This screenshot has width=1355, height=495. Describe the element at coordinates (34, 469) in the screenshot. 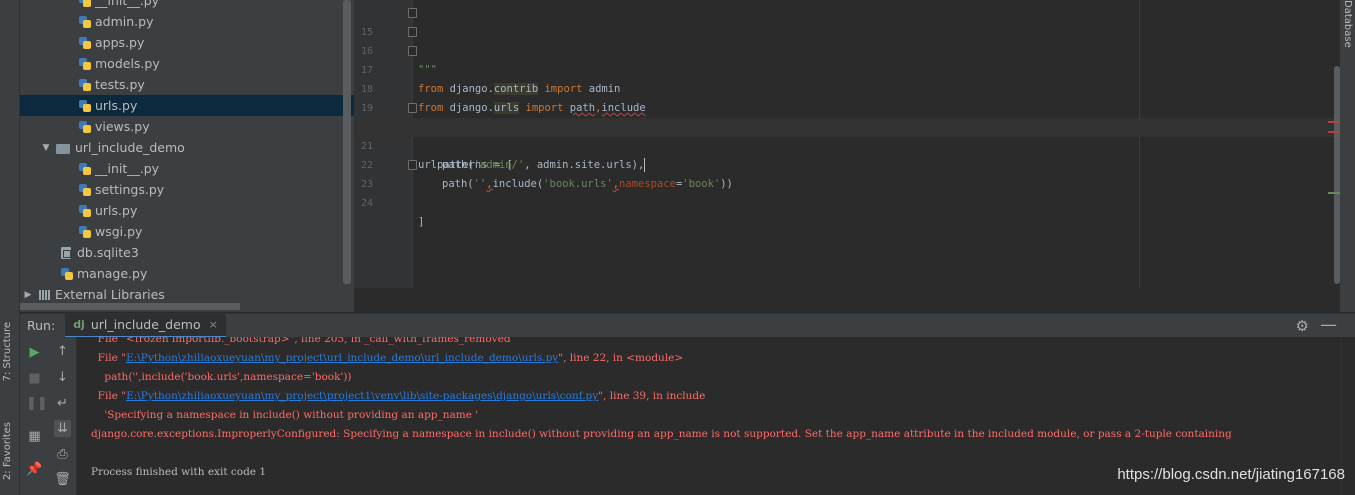

I see `pin-icon: 📌` at that location.